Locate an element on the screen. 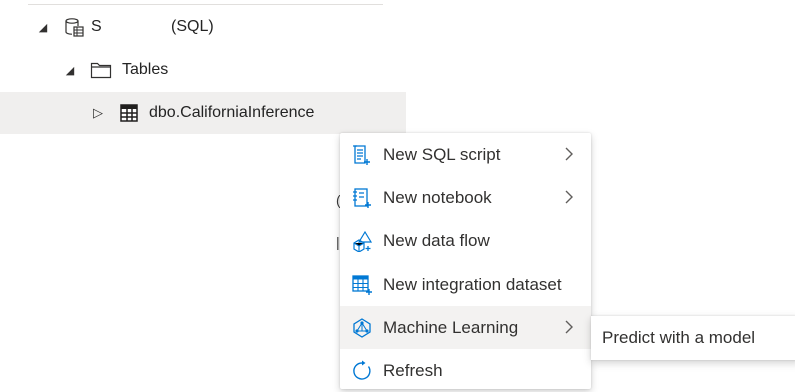 Image resolution: width=795 pixels, height=392 pixels. database-type-label: (SQL) is located at coordinates (192, 26).